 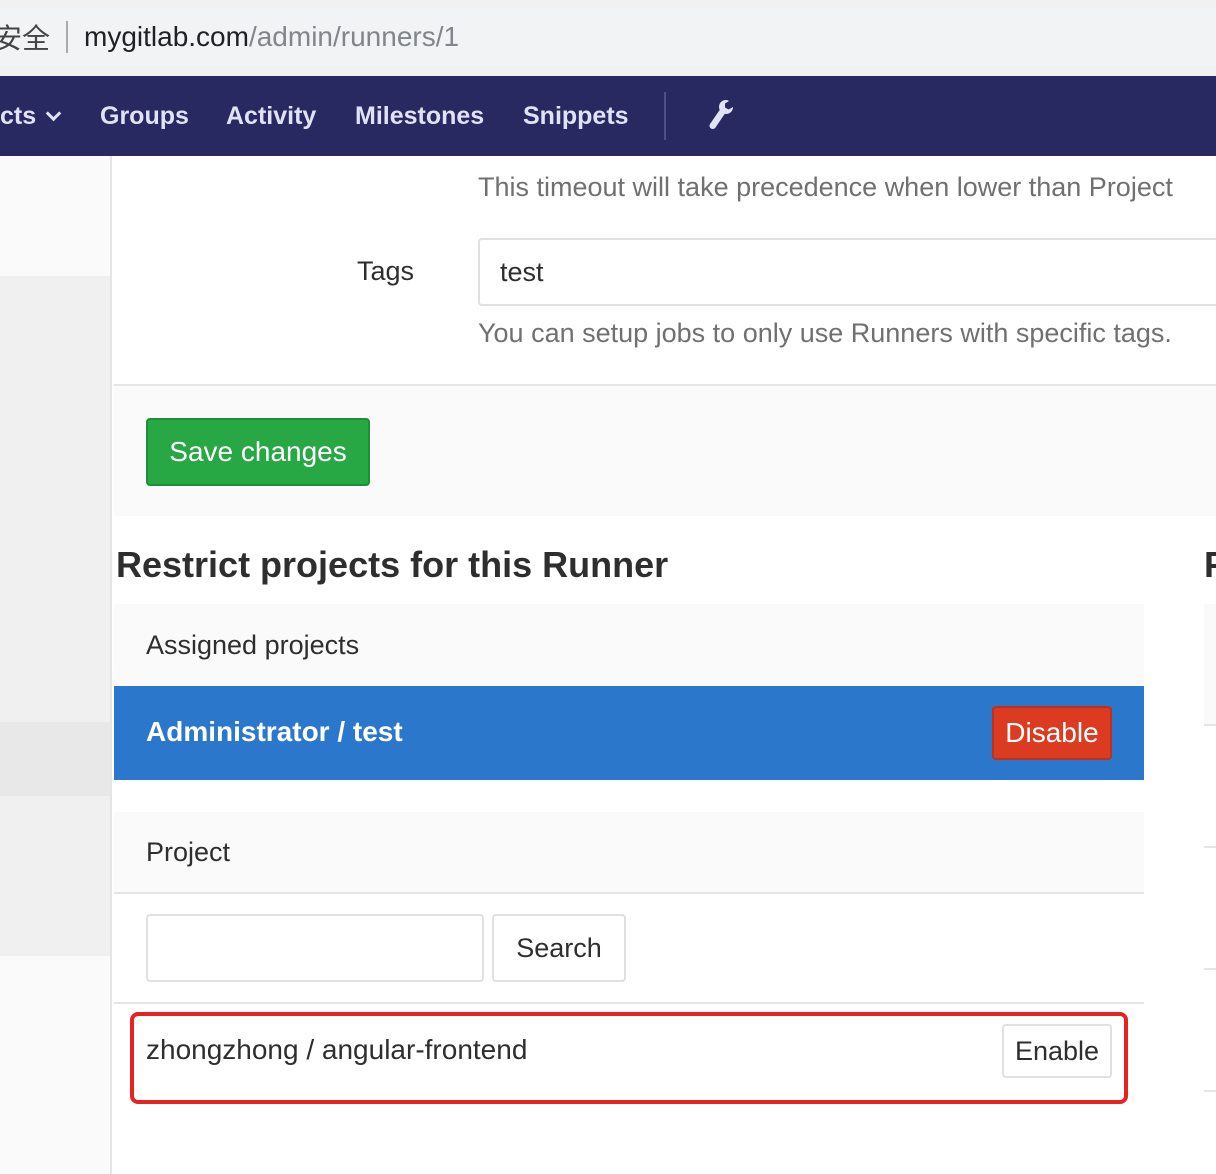 I want to click on assigned-projects-header: Assigned projects, so click(x=629, y=645).